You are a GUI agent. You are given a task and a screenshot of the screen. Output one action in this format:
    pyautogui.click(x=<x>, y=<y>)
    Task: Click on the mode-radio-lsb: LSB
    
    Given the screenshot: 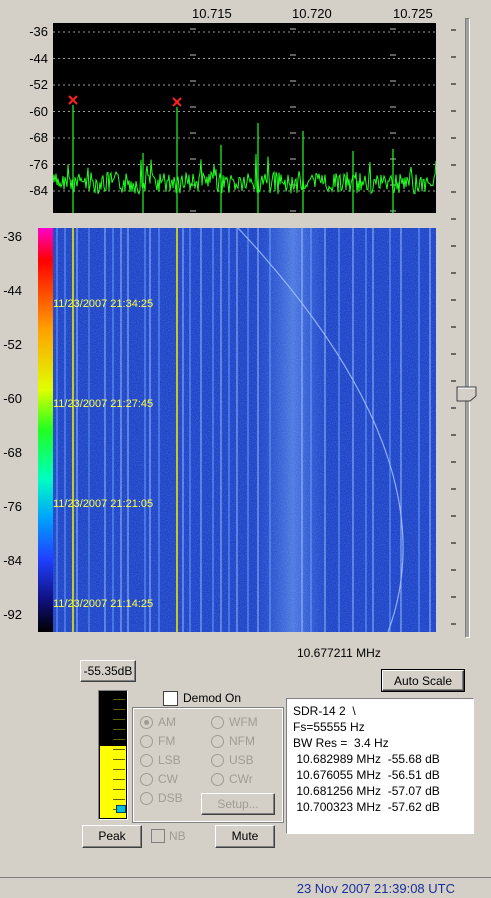 What is the action you would take?
    pyautogui.click(x=160, y=760)
    